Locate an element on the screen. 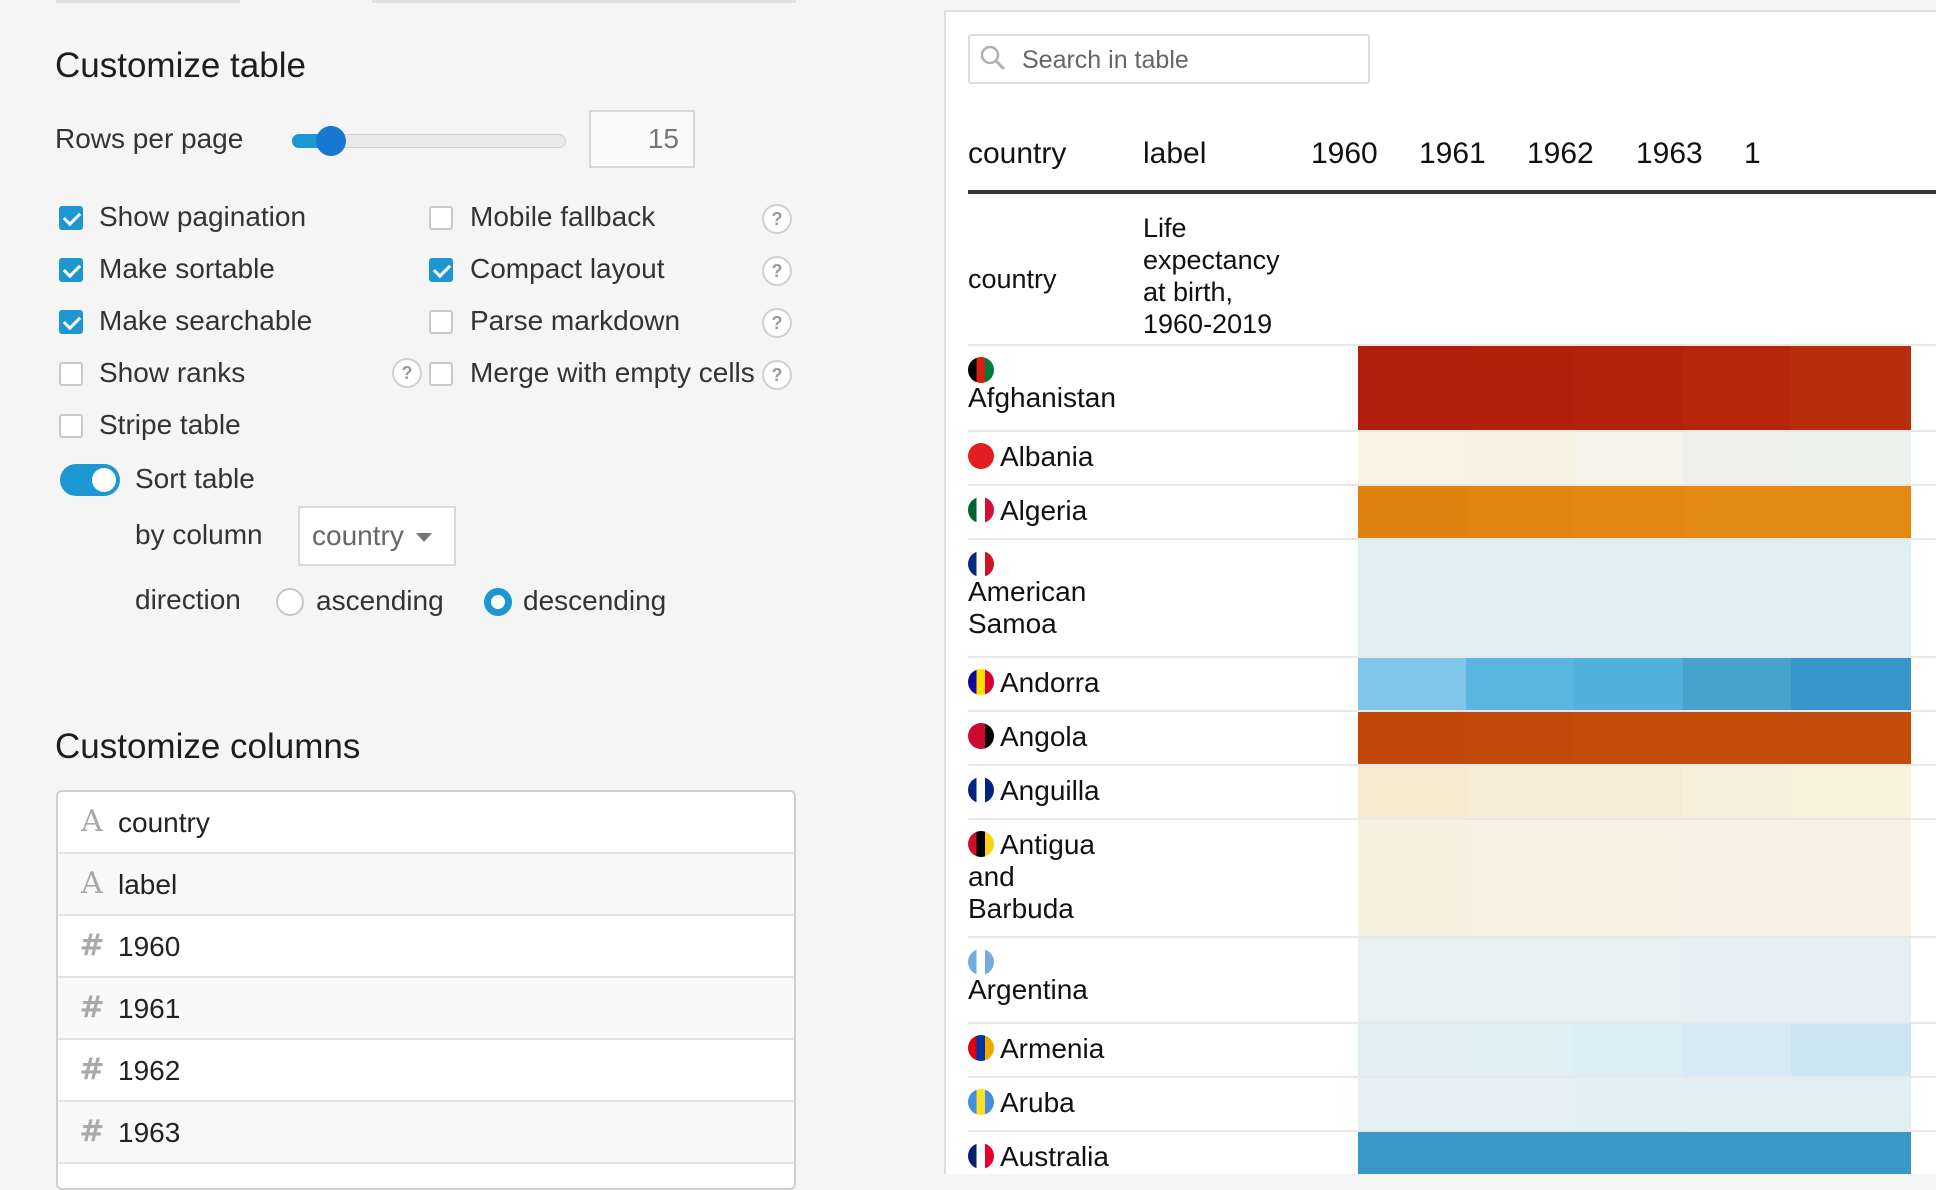 The width and height of the screenshot is (1936, 1190). direction-label: direction is located at coordinates (188, 599).